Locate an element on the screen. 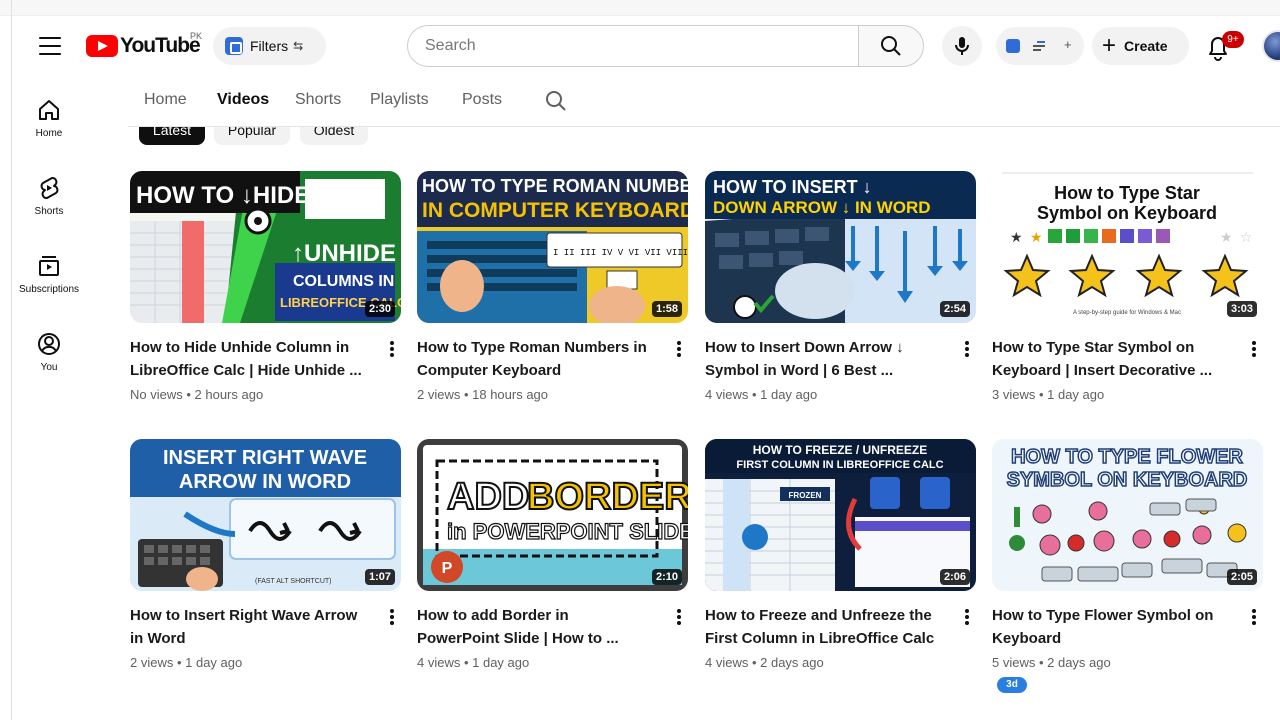 Image resolution: width=1280 pixels, height=720 pixels. extension-icon is located at coordinates (234, 46).